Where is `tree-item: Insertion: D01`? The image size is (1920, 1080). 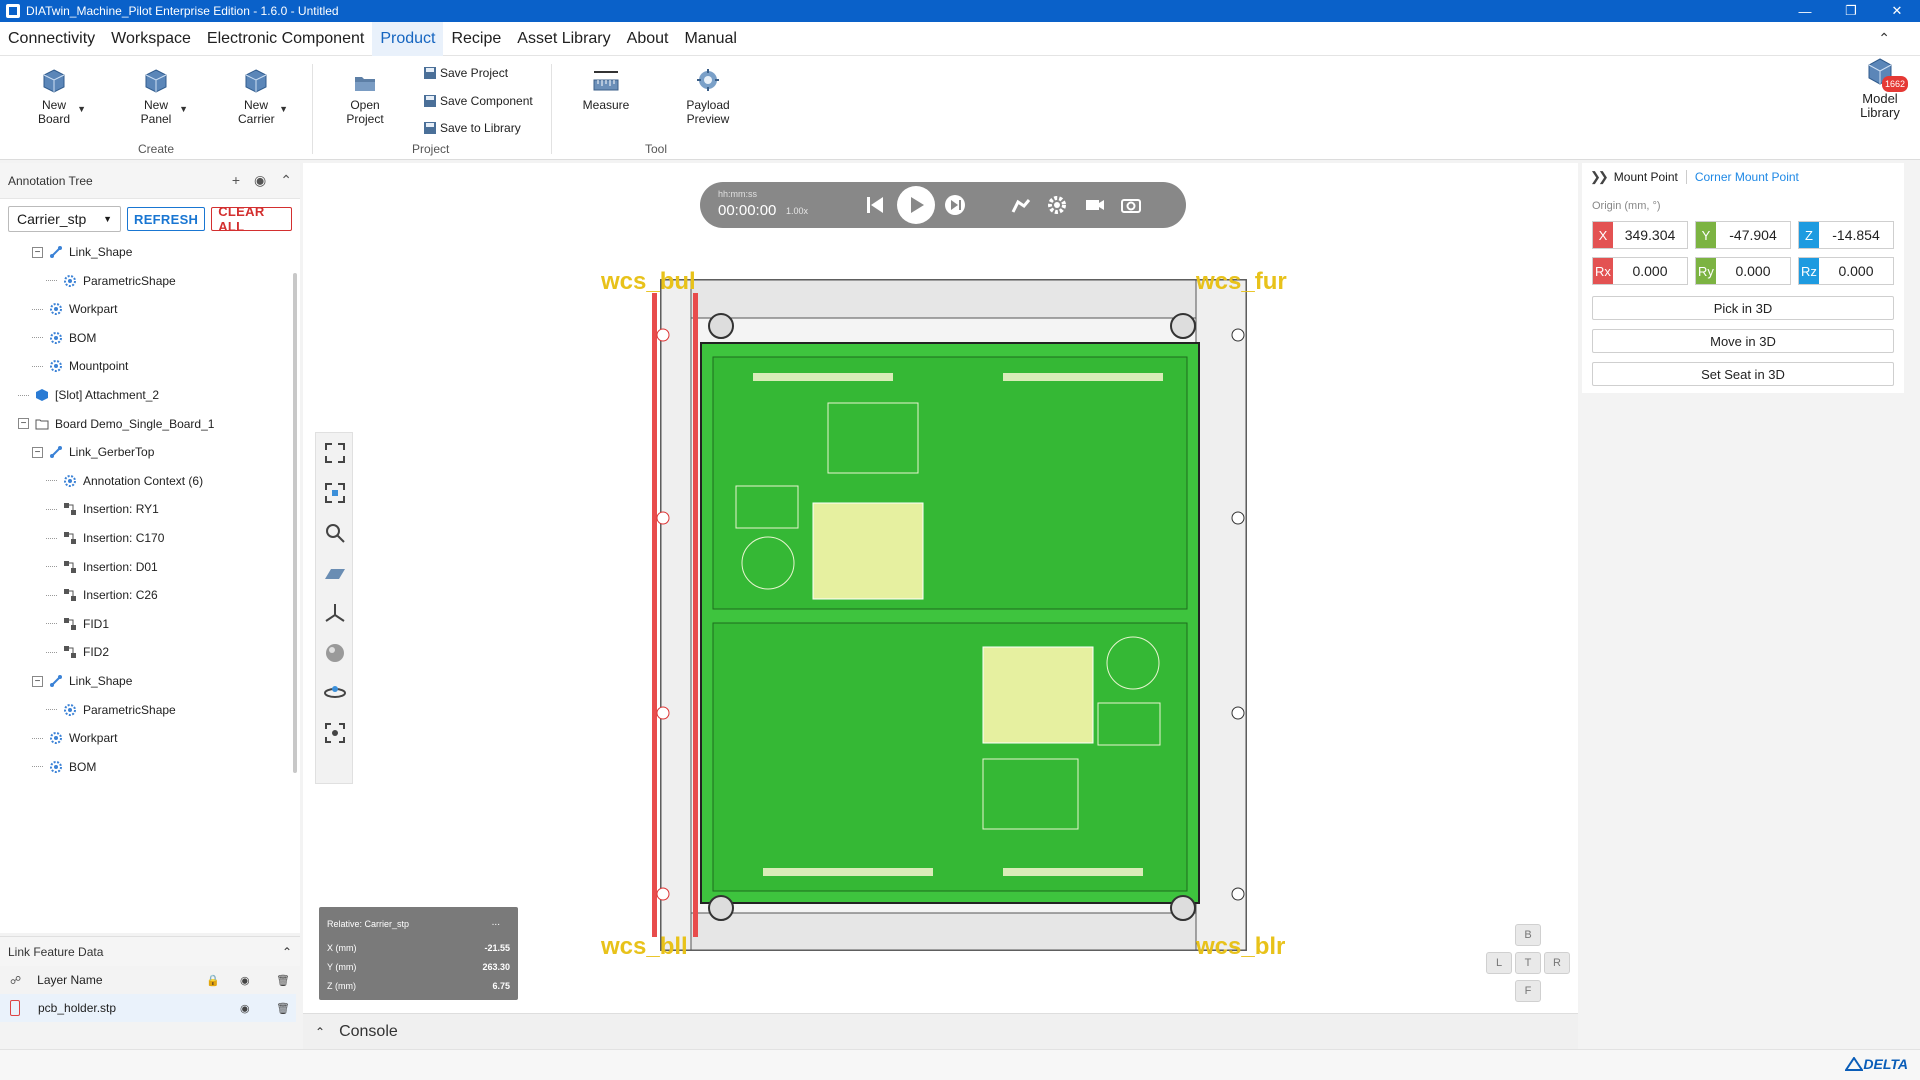 tree-item: Insertion: D01 is located at coordinates (146, 567).